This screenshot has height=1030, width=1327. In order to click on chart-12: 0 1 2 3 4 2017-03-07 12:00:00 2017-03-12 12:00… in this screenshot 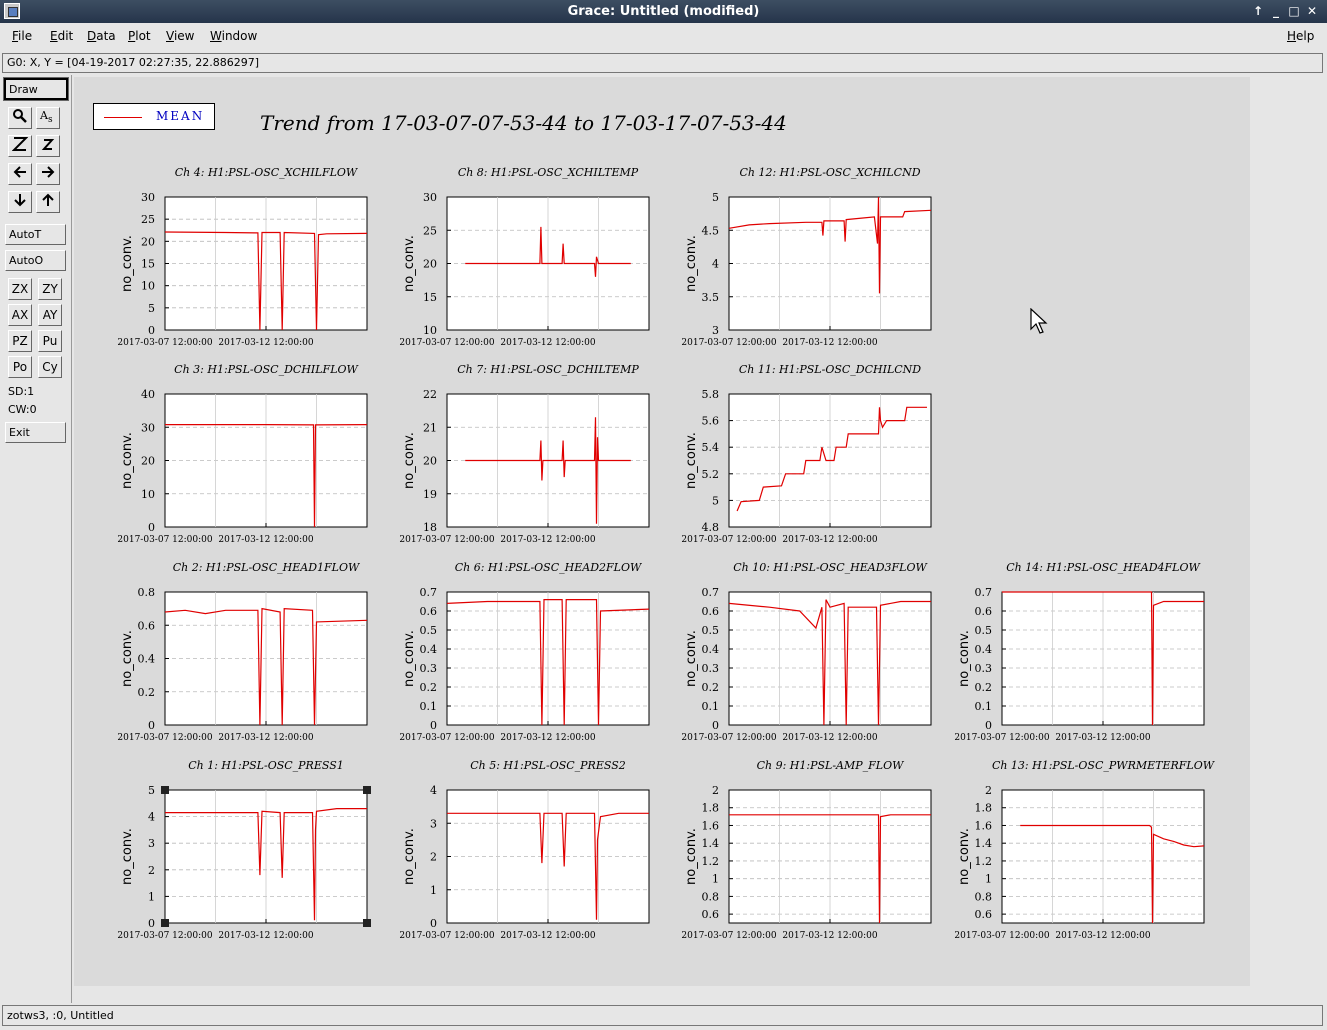, I will do `click(524, 850)`.